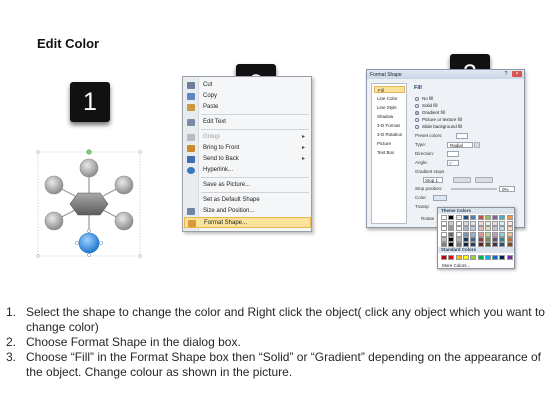  Describe the element at coordinates (247, 85) in the screenshot. I see `menu-item-cut: Cut` at that location.